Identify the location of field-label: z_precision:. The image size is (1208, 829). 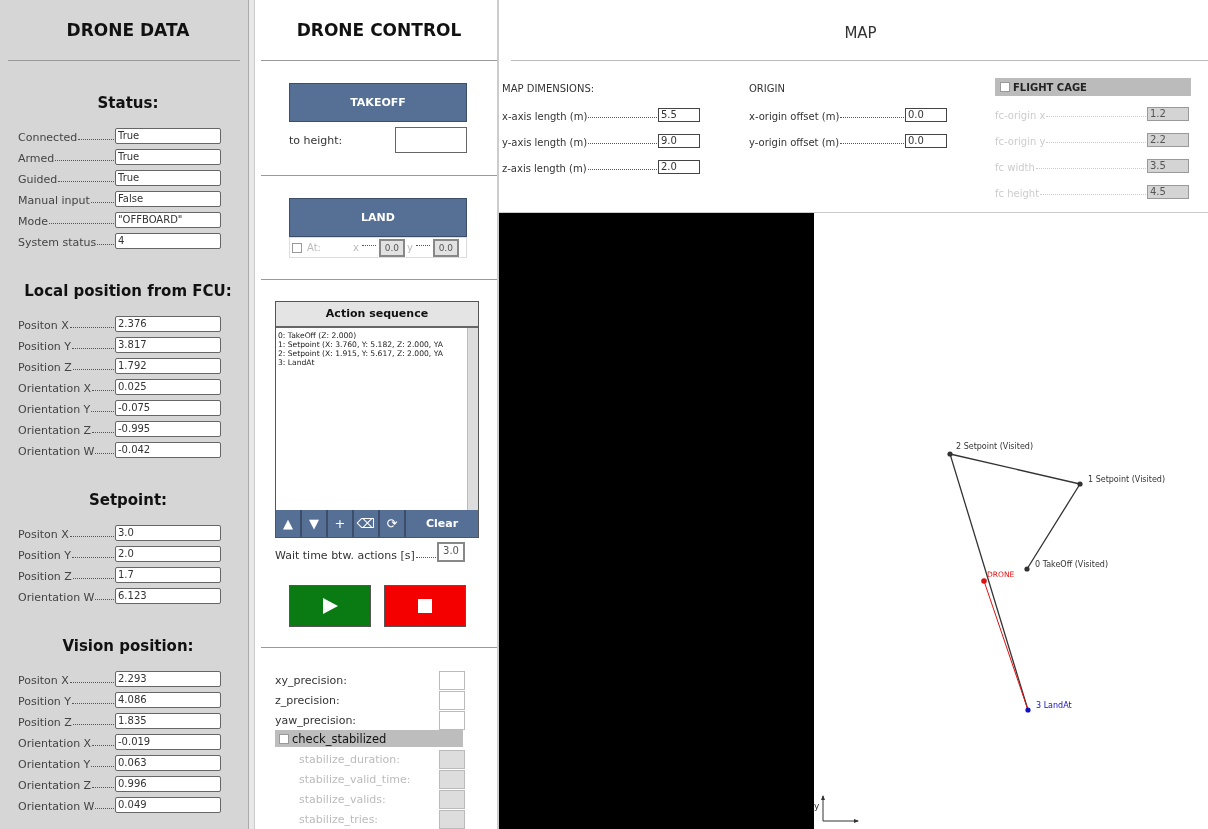
(307, 700).